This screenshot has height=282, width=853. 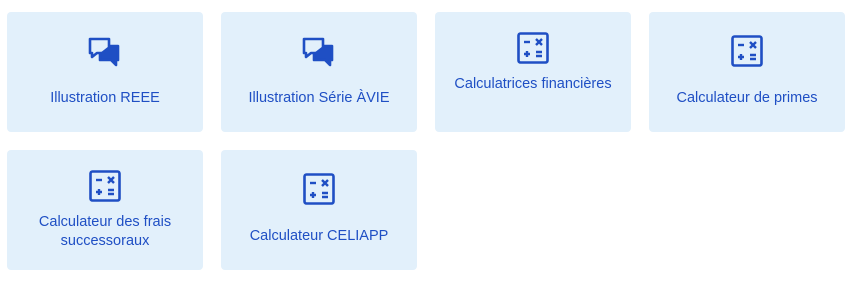 I want to click on tile-calculateur-frais-successoraux: Calculateur des frais successoraux, so click(x=105, y=210).